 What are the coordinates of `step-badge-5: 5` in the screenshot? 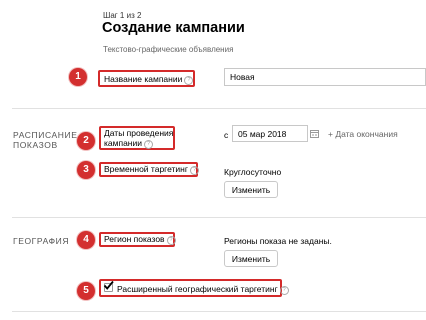 It's located at (86, 291).